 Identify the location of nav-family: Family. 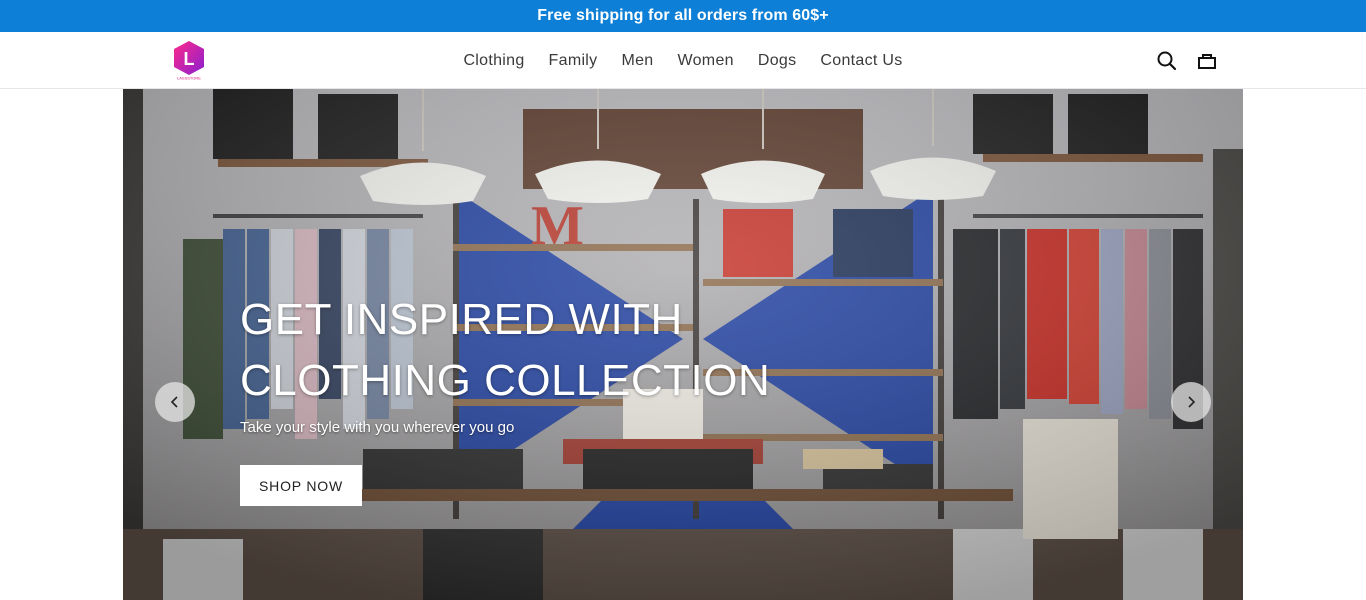
(573, 61).